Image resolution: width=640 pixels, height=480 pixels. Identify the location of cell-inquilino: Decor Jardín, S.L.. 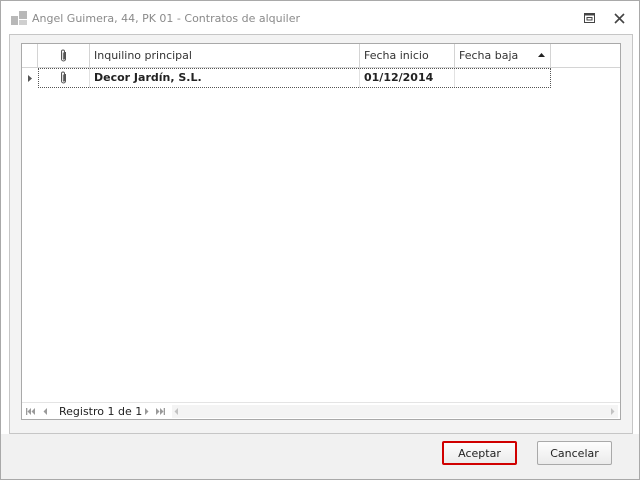
(225, 78).